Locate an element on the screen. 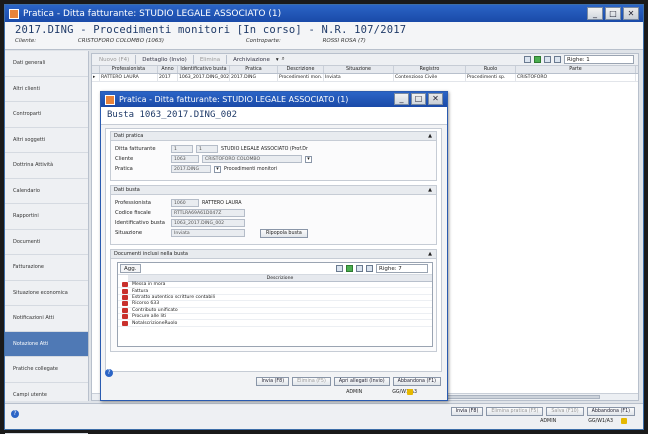 Image resolution: width=648 pixels, height=434 pixels. sidebar-item-altri-soggetti: Altri soggetti is located at coordinates (46, 140).